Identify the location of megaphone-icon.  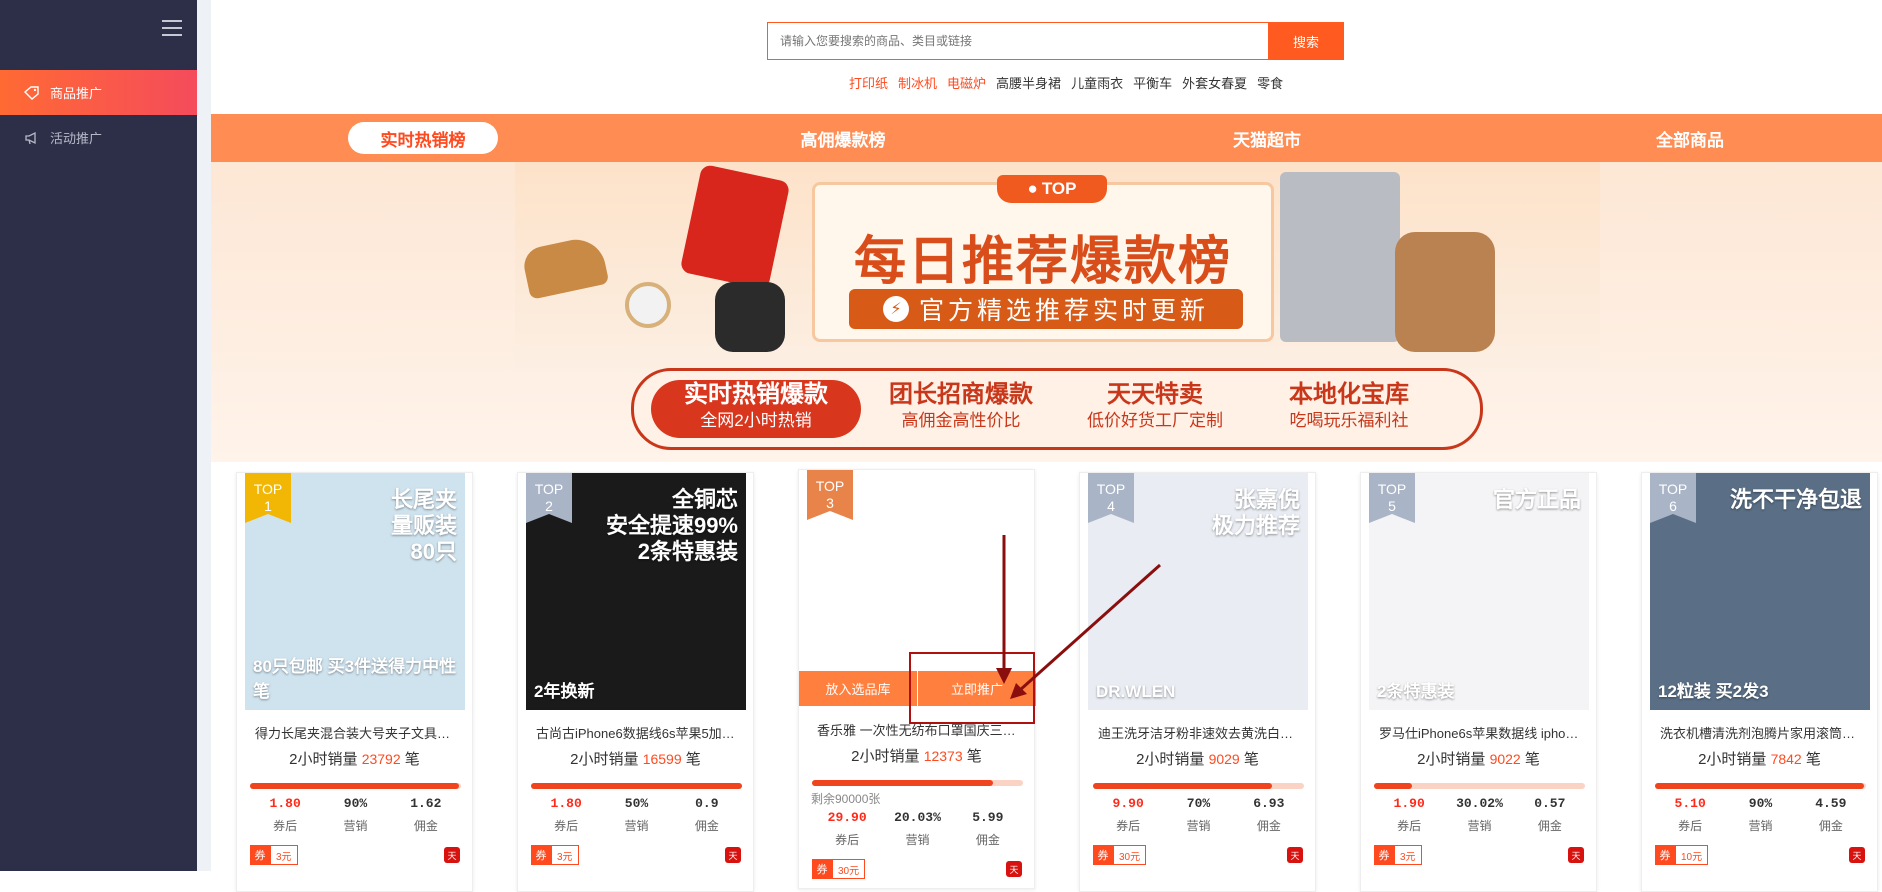
(32, 138).